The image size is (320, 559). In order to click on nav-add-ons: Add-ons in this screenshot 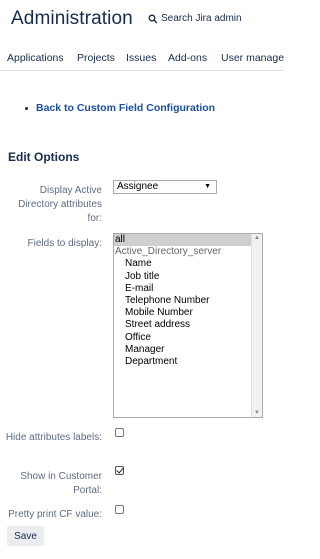, I will do `click(187, 58)`.